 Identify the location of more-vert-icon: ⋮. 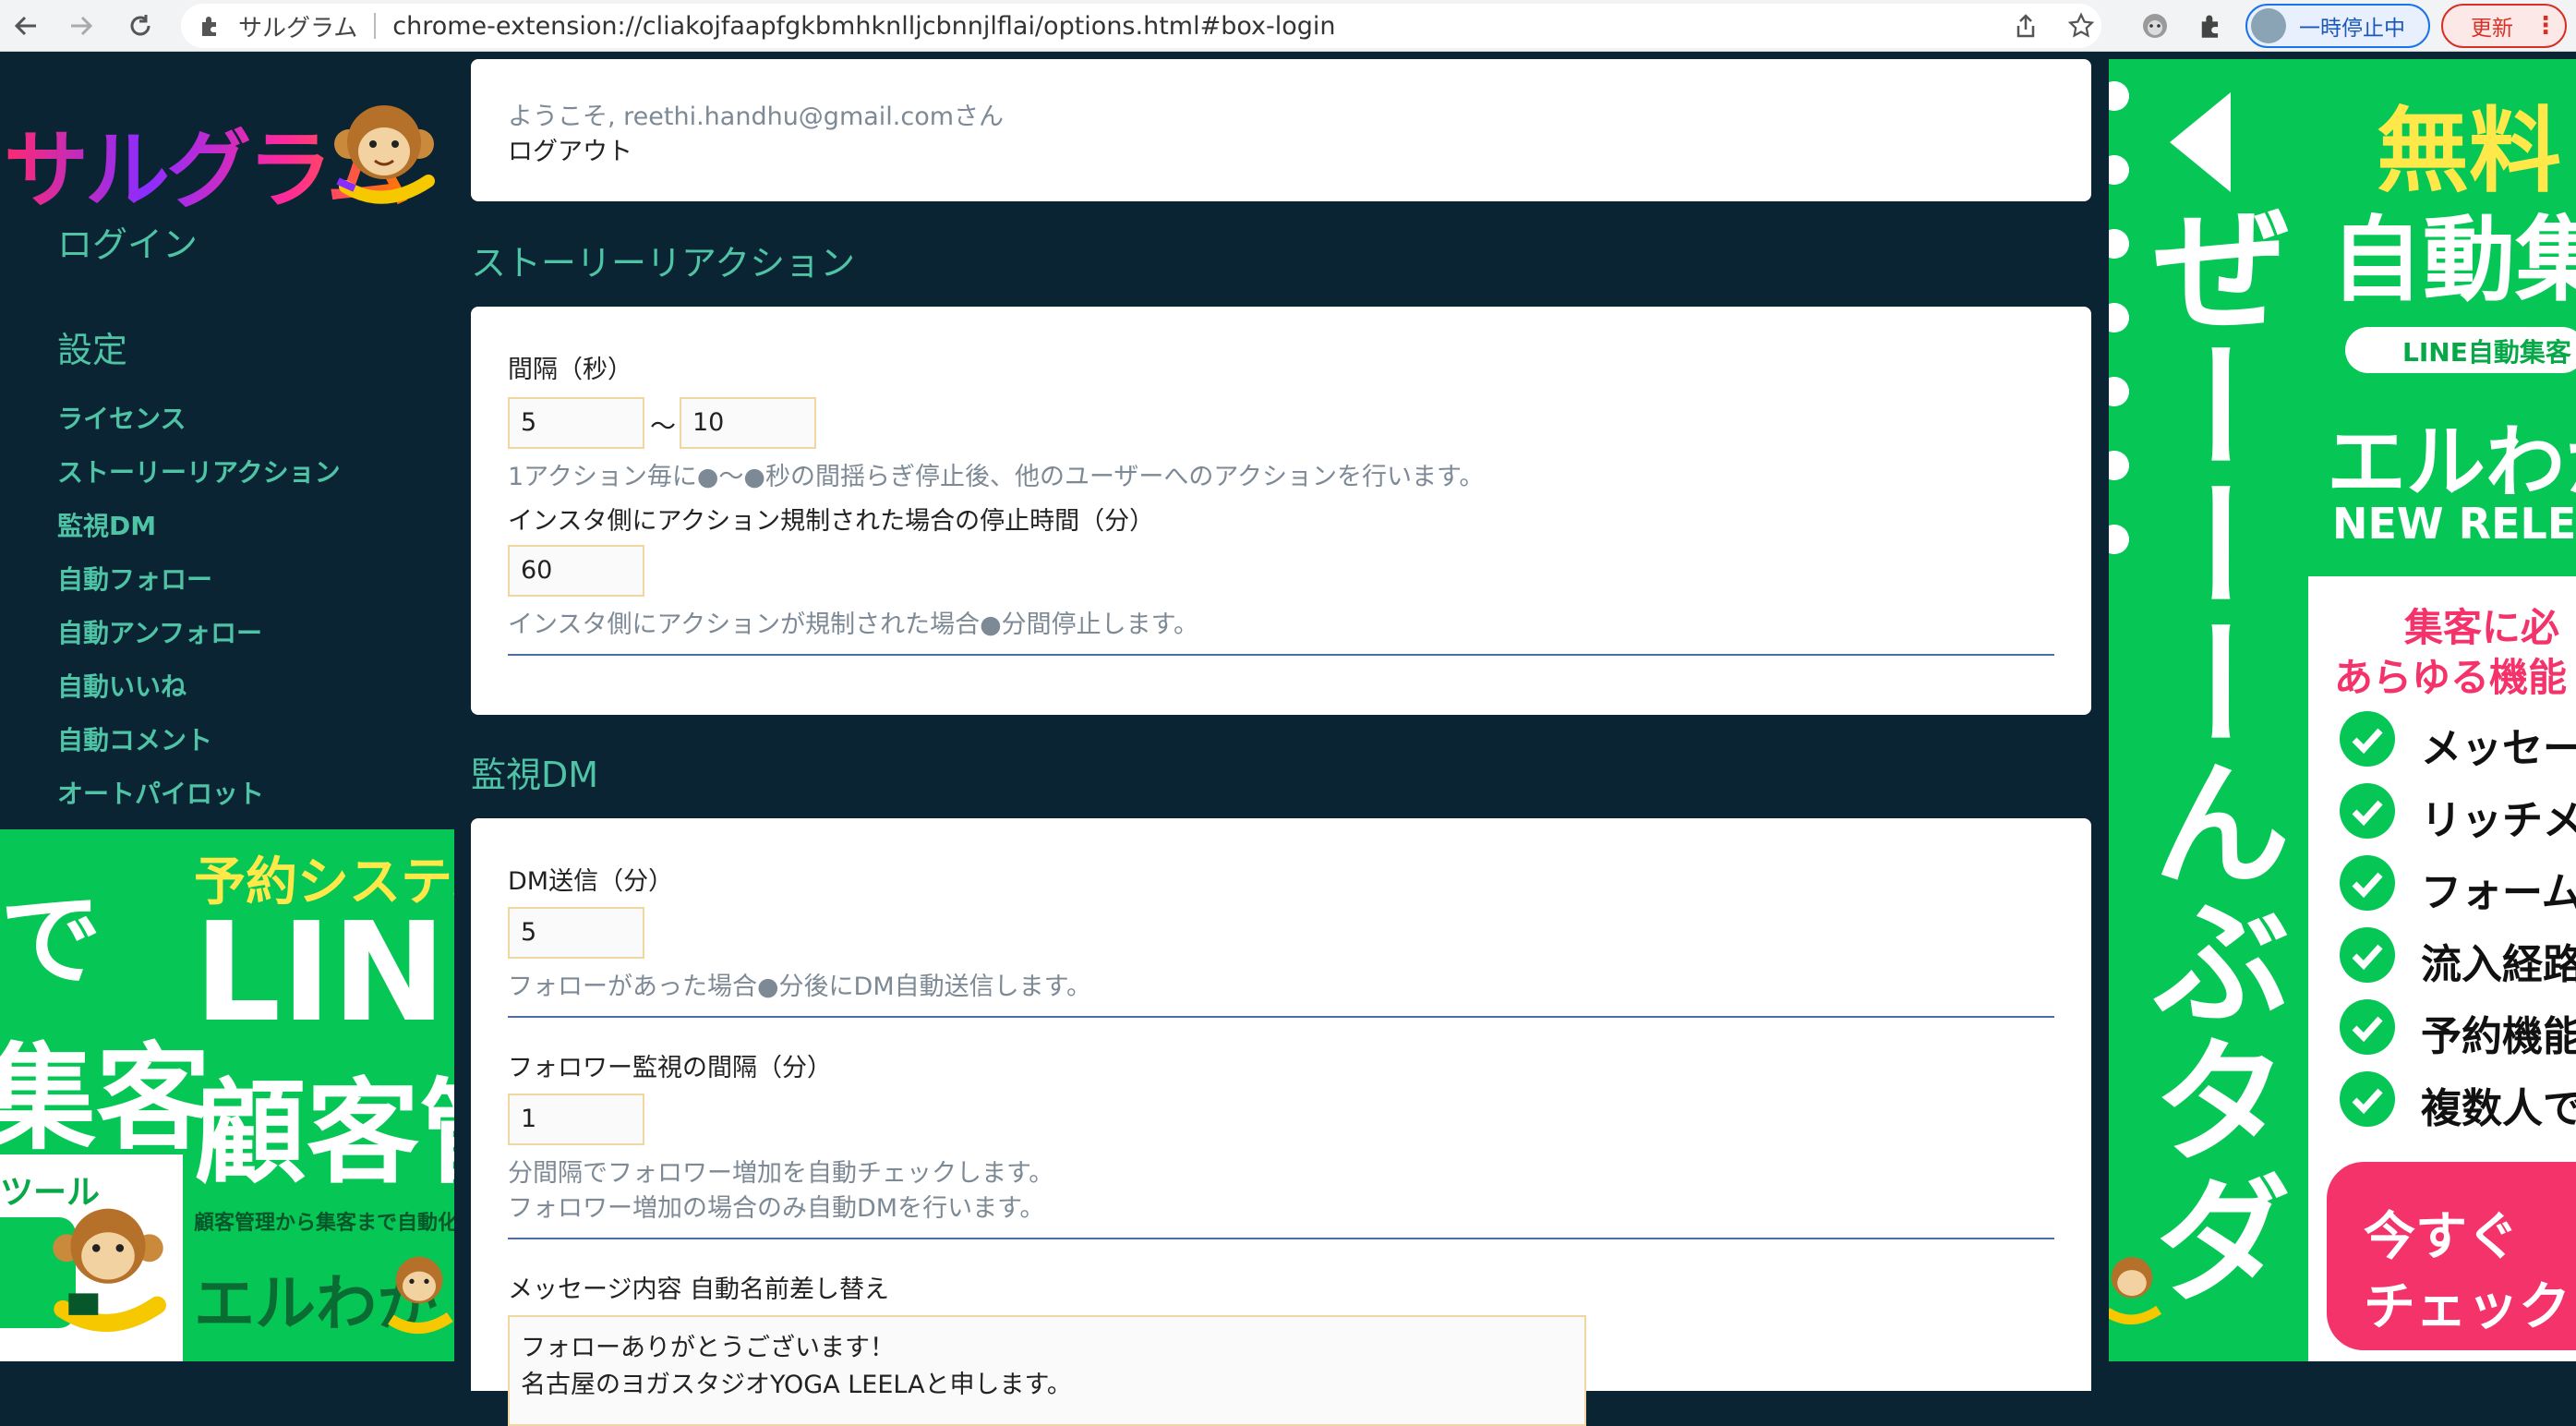
(2546, 26).